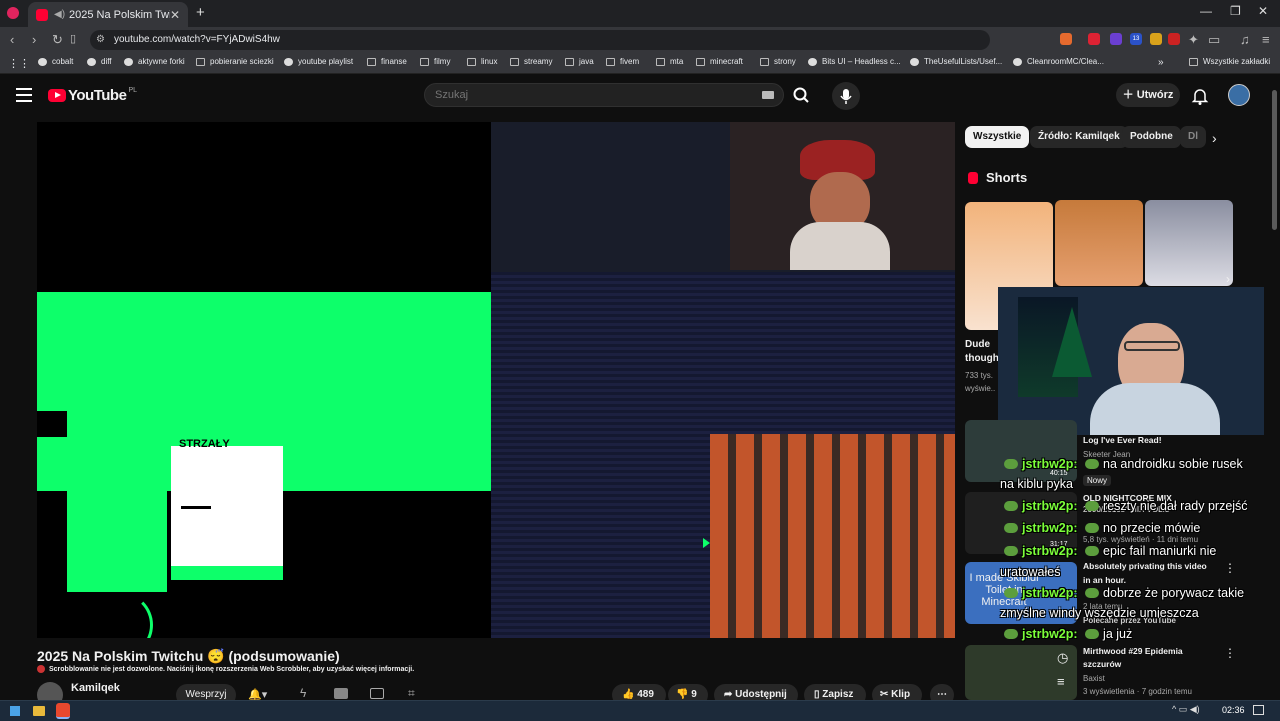 This screenshot has width=1280, height=721. What do you see at coordinates (1124, 506) in the screenshot?
I see `chat-message: jstrbw2p: reszty nie dał rady przejść` at bounding box center [1124, 506].